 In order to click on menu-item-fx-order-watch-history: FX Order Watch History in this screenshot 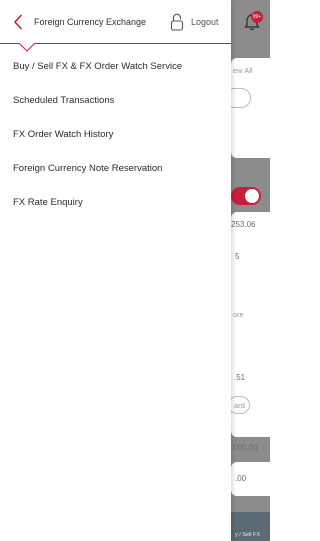, I will do `click(115, 137)`.